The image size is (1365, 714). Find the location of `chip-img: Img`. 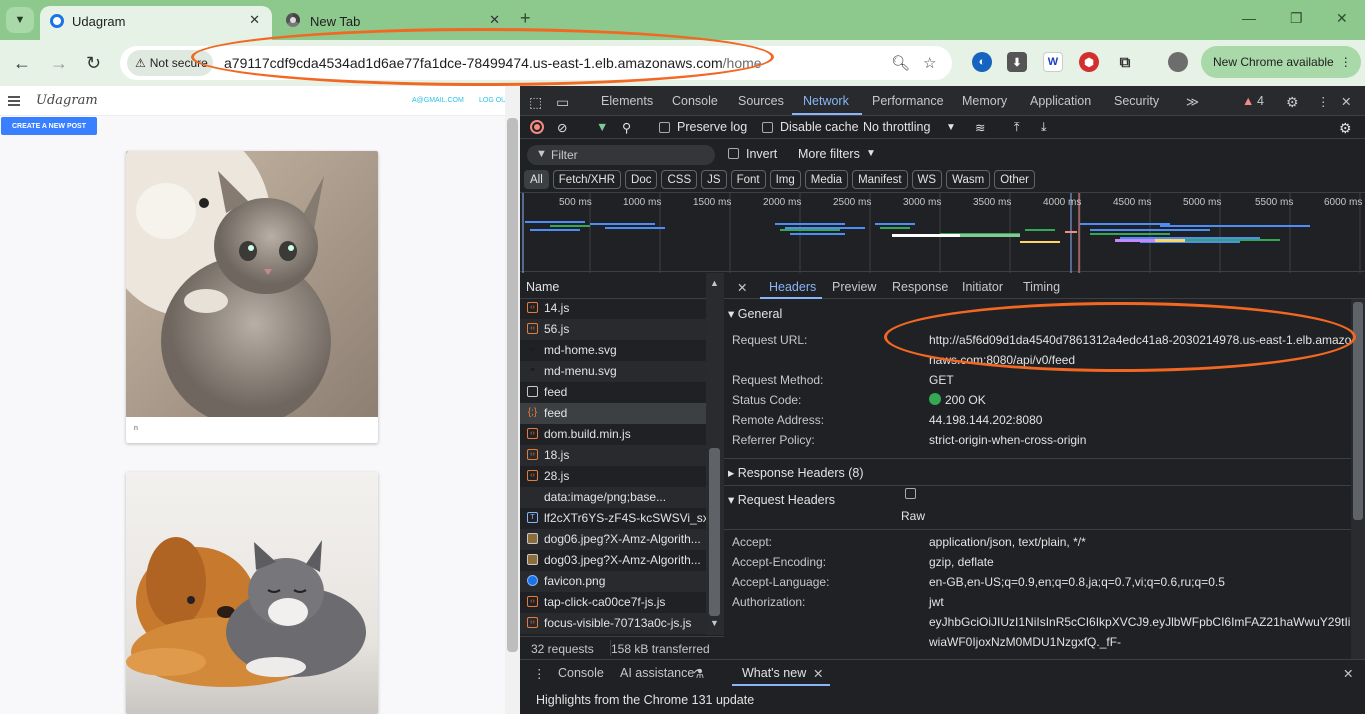

chip-img: Img is located at coordinates (785, 179).